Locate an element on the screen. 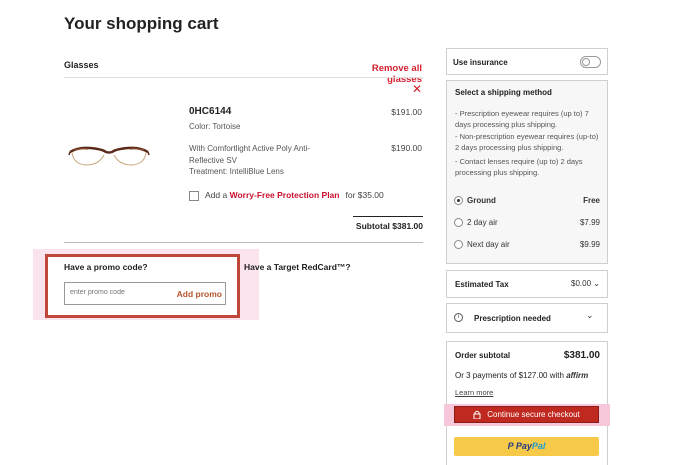 The width and height of the screenshot is (700, 465). paypal-button: P PayPal is located at coordinates (526, 446).